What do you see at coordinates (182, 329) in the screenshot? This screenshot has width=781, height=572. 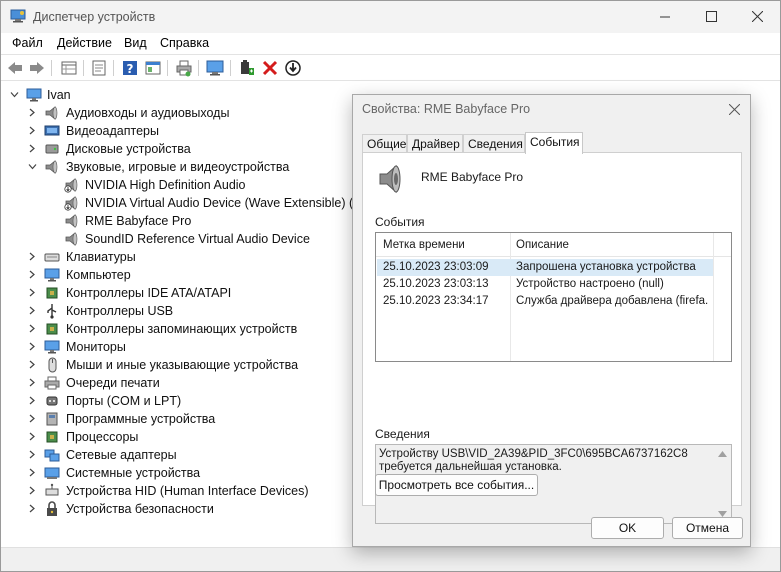 I see `tree-category-label: Контроллеры запоминающих устройств` at bounding box center [182, 329].